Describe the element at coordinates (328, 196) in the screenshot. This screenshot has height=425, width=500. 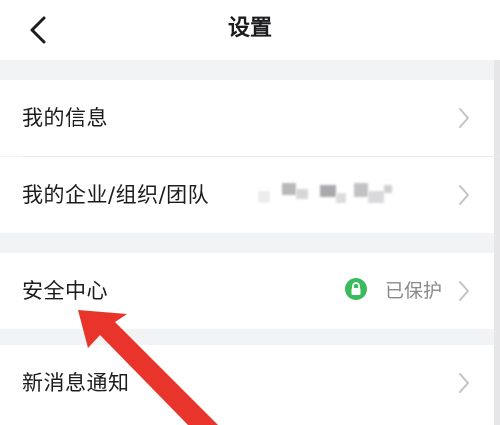
I see `obscured-organization-name` at that location.